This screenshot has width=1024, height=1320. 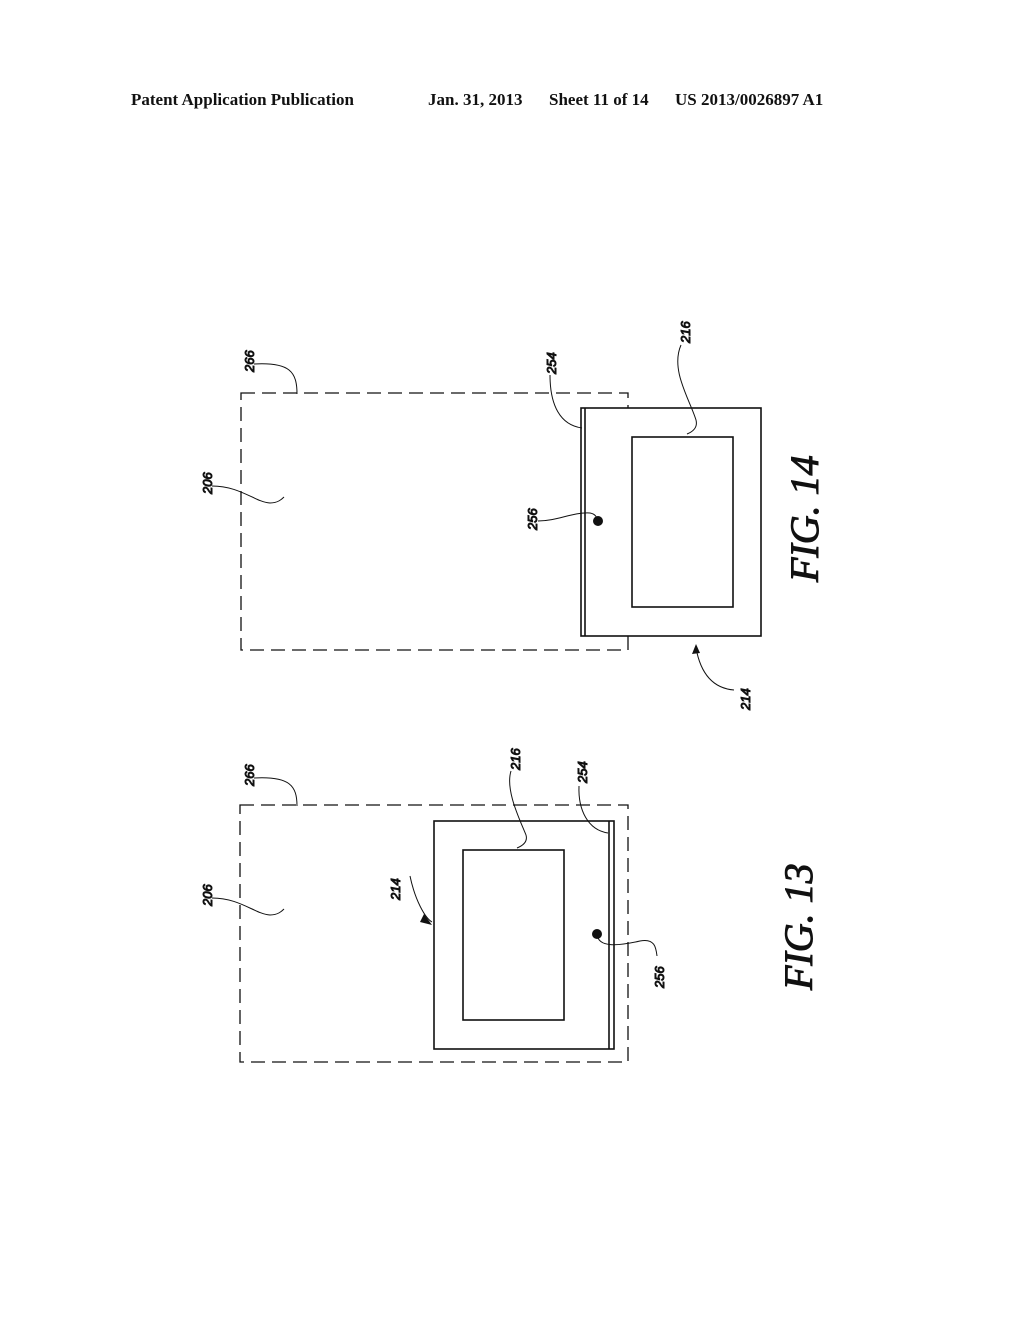 What do you see at coordinates (249, 775) in the screenshot?
I see `fig13-label-266: 266` at bounding box center [249, 775].